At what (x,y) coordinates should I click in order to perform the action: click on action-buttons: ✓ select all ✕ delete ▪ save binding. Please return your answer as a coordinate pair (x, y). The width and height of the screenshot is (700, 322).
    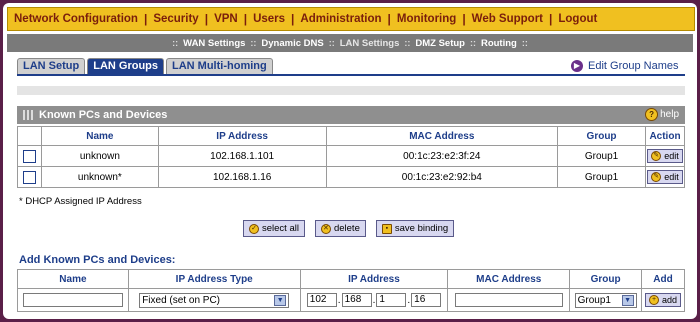
    Looking at the image, I should click on (349, 228).